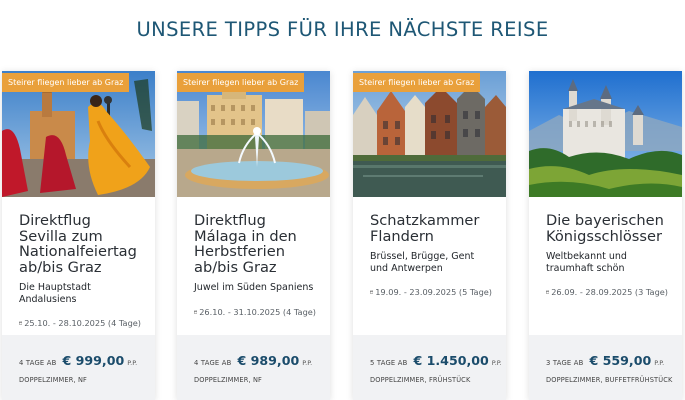 The image size is (685, 400). Describe the element at coordinates (268, 360) in the screenshot. I see `trip-price: € 989,00` at that location.